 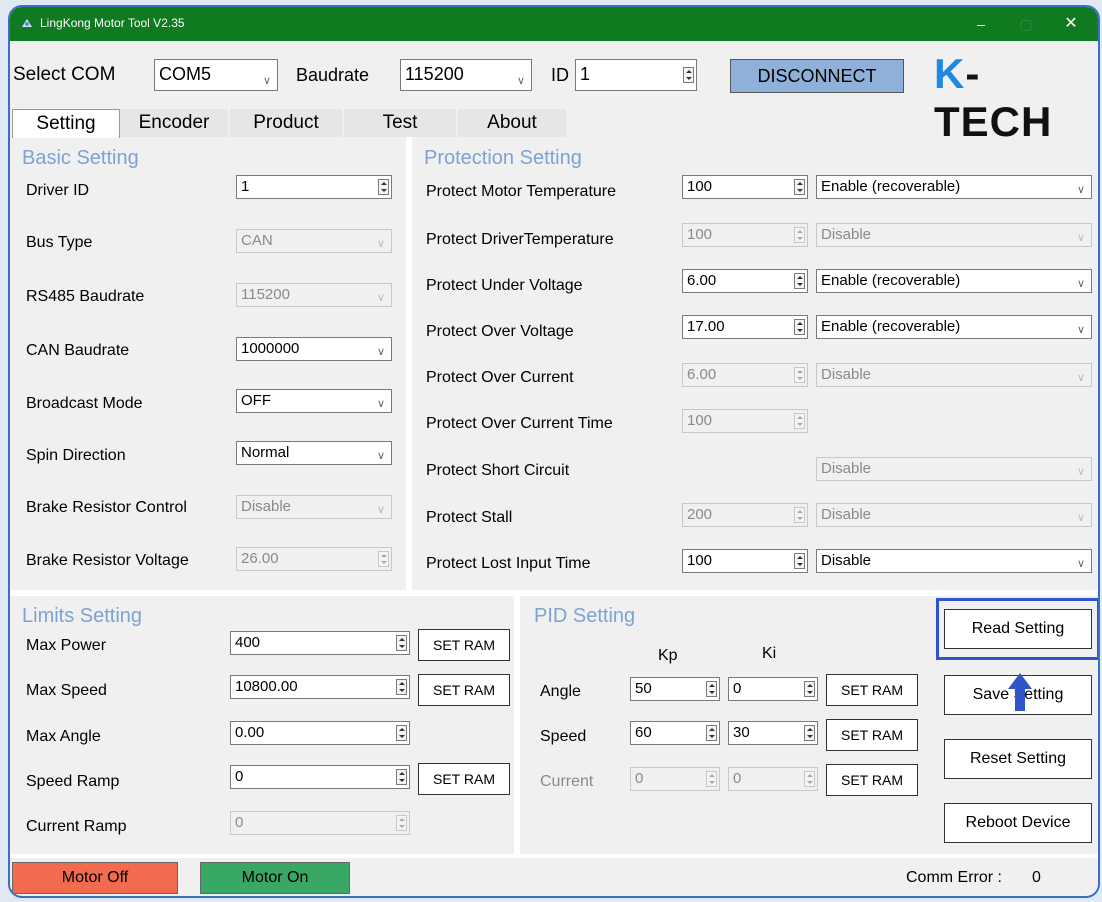 I want to click on read-setting-button: Read Setting, so click(x=1018, y=629).